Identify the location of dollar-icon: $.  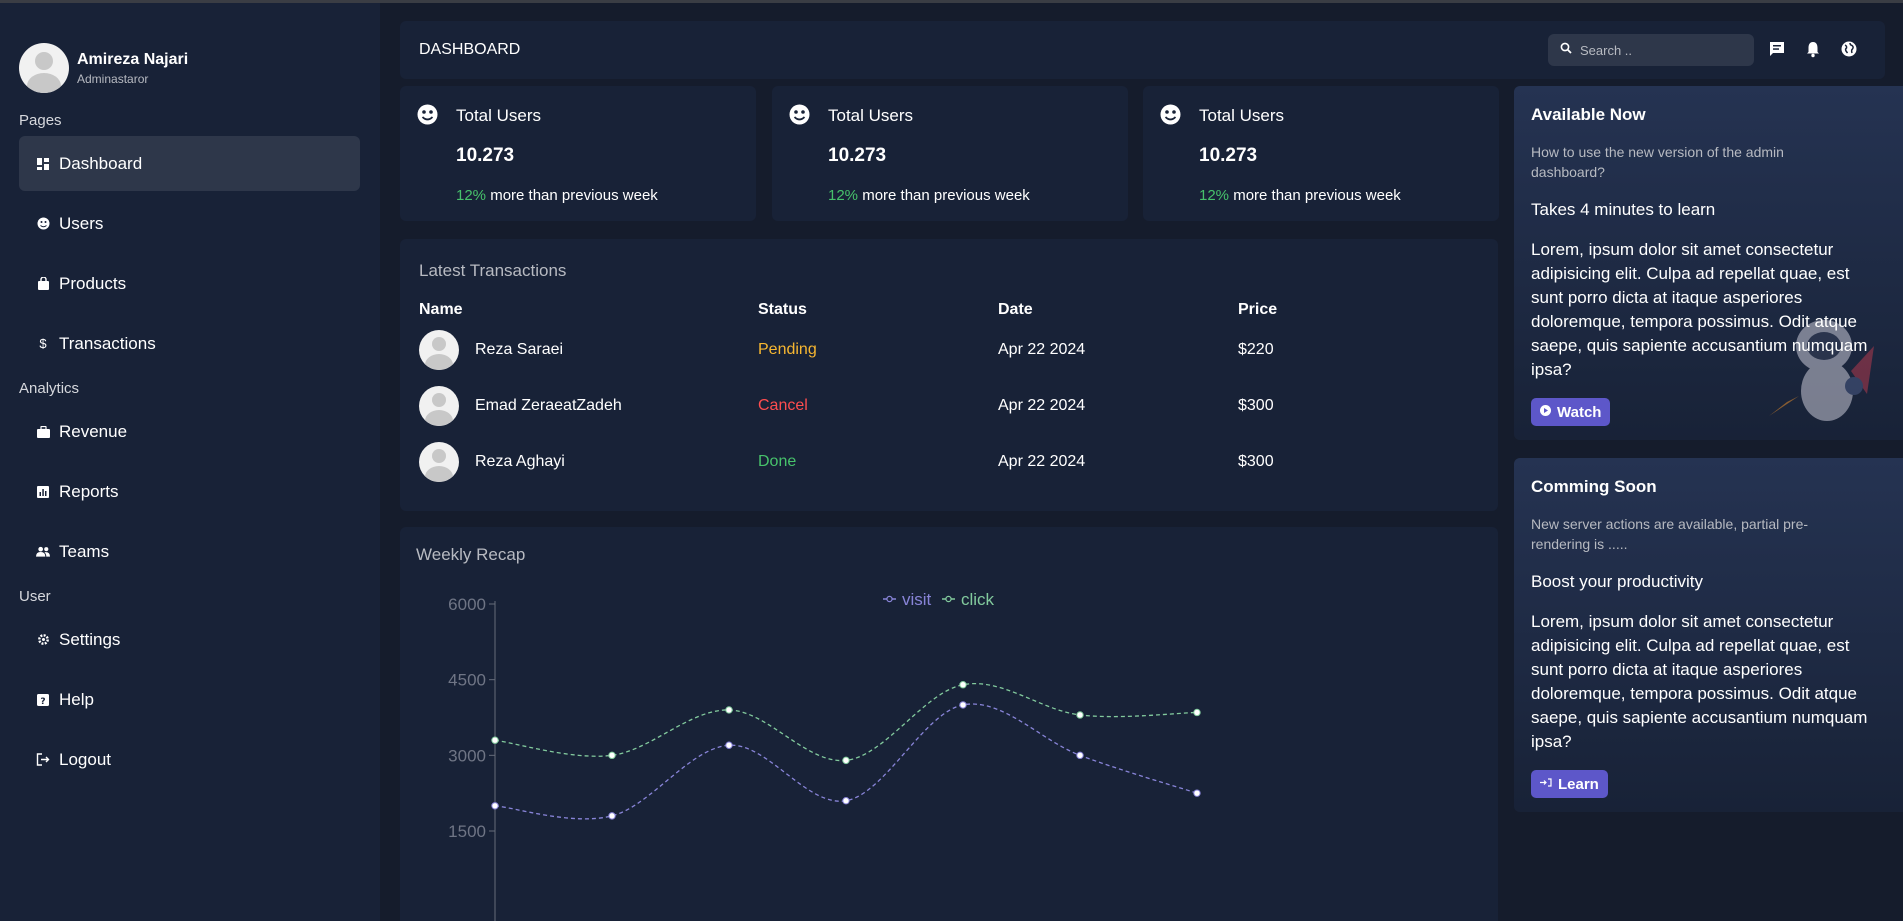
(43, 343).